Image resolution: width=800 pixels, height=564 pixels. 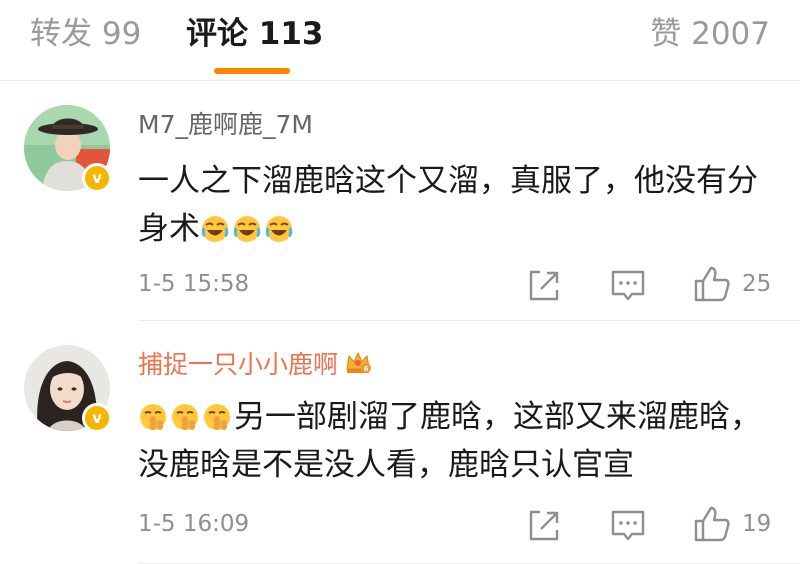 I want to click on crown-level: 6, so click(x=366, y=369).